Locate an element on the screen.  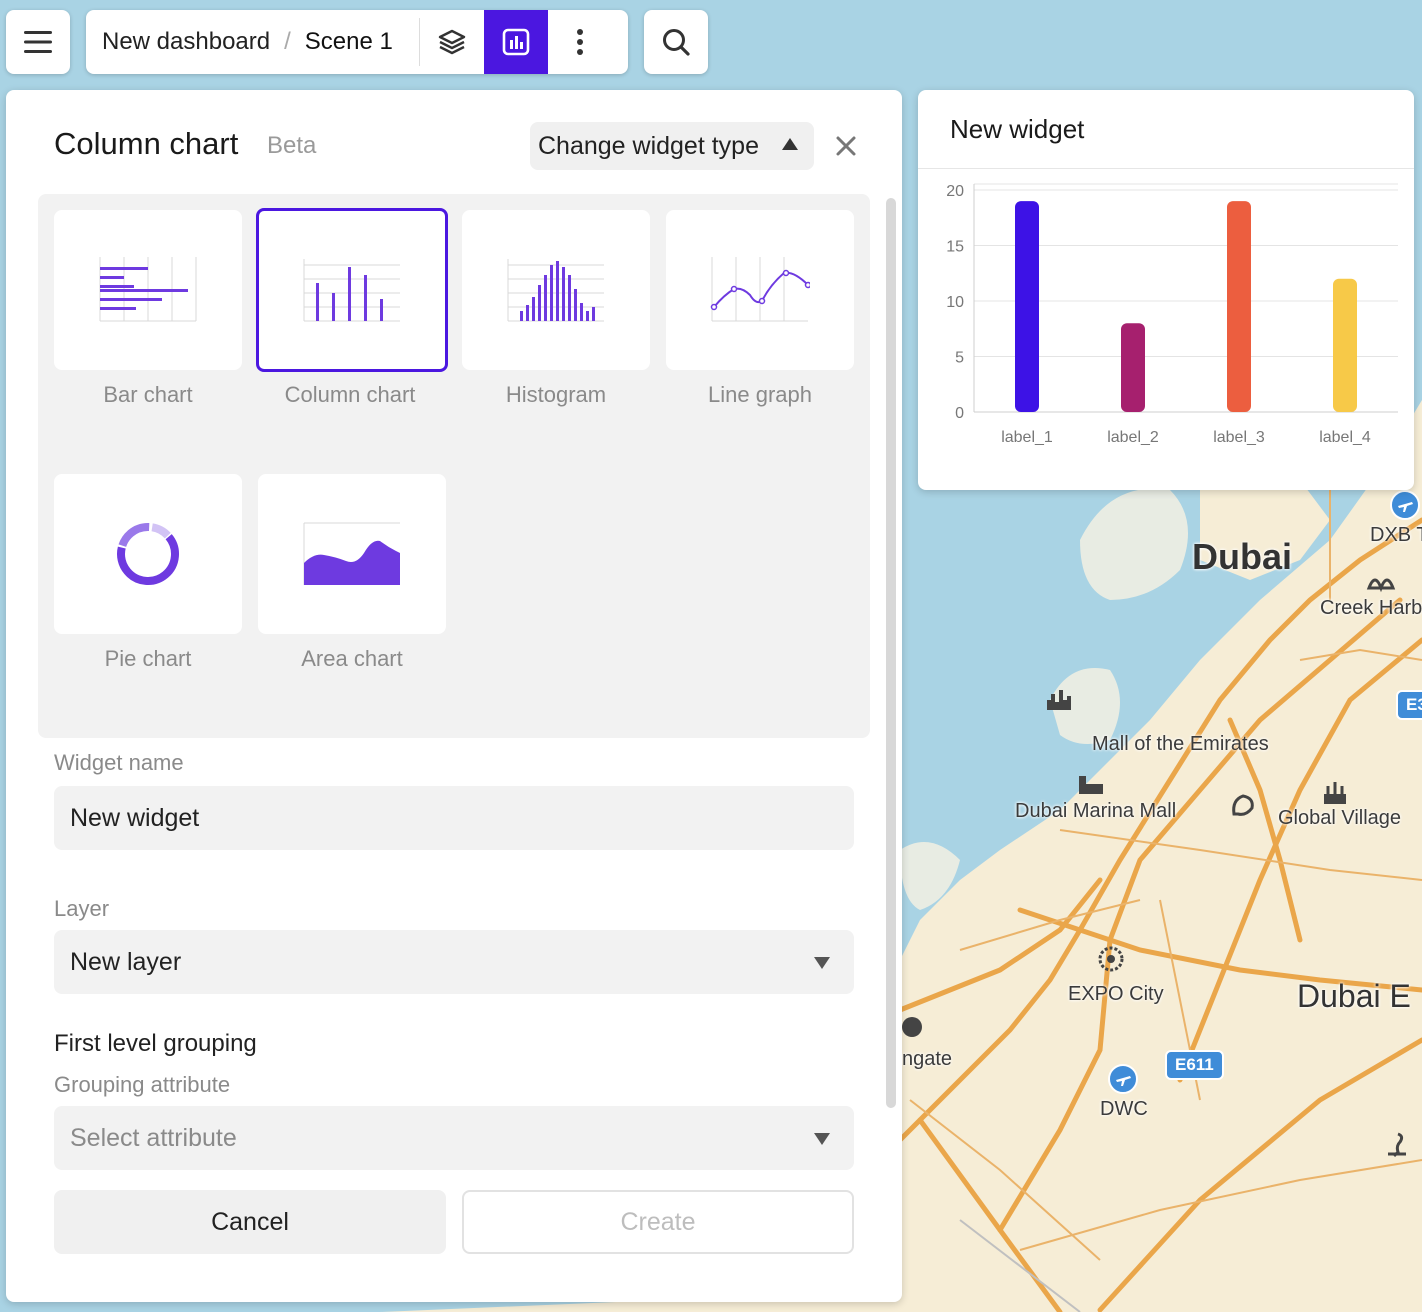
search-icon is located at coordinates (676, 42).